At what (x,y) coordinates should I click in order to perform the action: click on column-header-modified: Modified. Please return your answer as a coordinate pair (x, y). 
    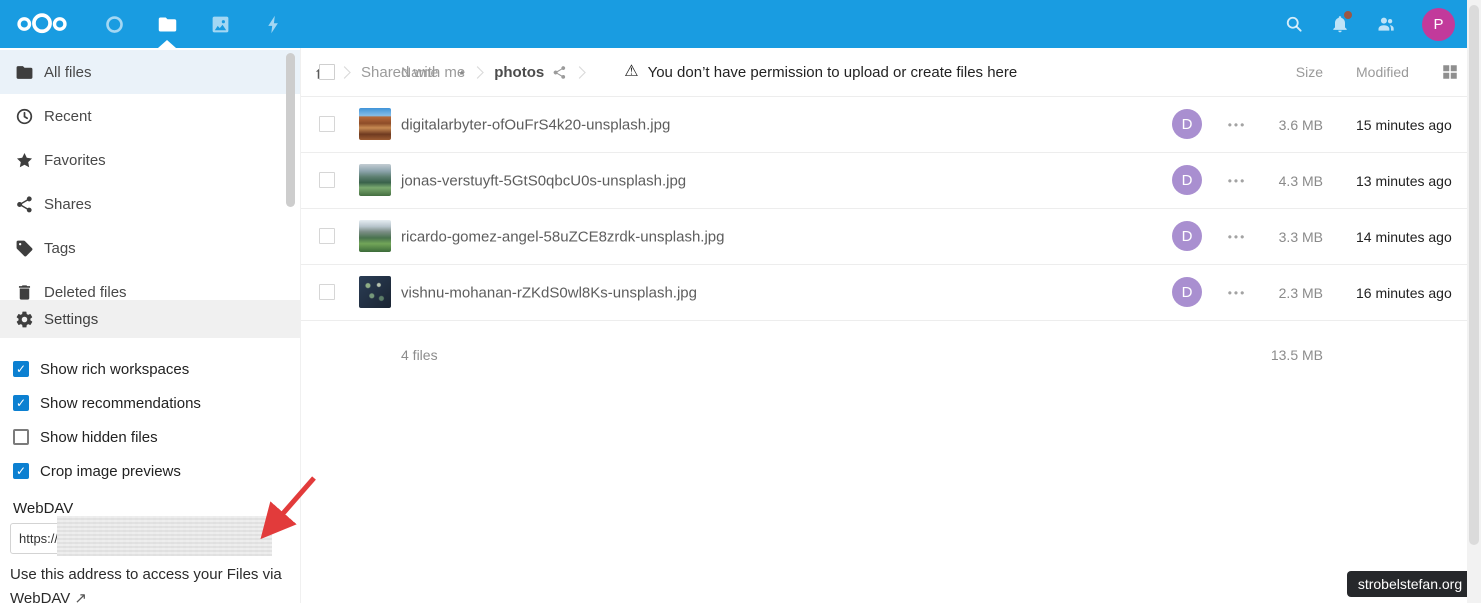
    Looking at the image, I should click on (1382, 72).